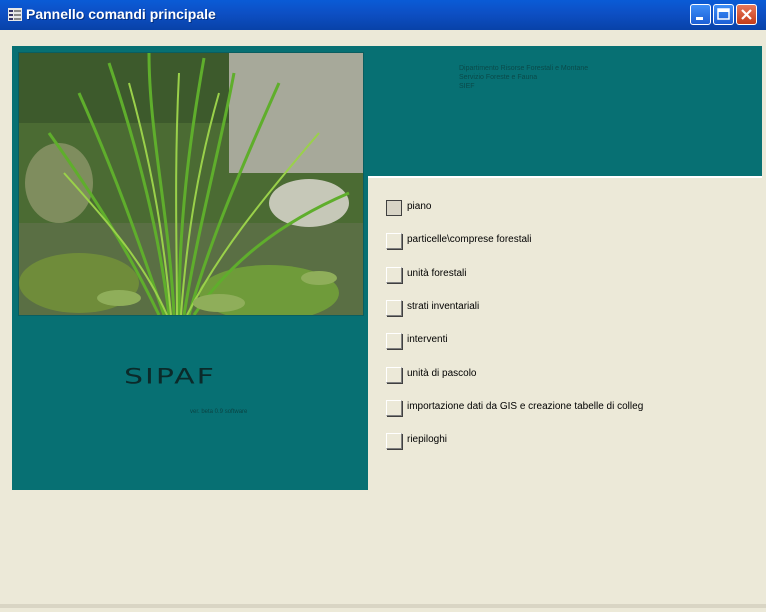 The height and width of the screenshot is (612, 766). What do you see at coordinates (437, 273) in the screenshot?
I see `menu-label: unità forestali` at bounding box center [437, 273].